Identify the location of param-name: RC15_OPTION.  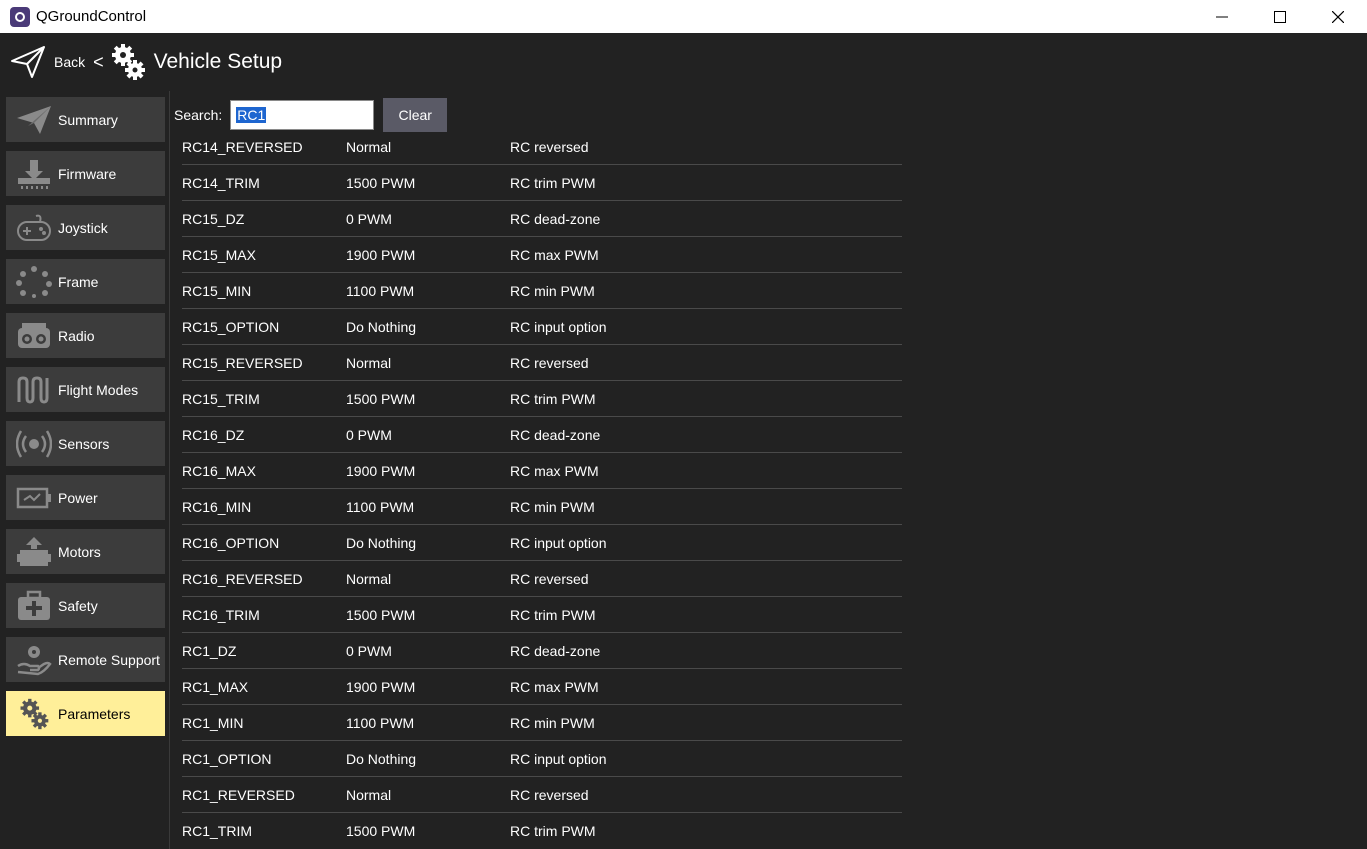
(231, 326).